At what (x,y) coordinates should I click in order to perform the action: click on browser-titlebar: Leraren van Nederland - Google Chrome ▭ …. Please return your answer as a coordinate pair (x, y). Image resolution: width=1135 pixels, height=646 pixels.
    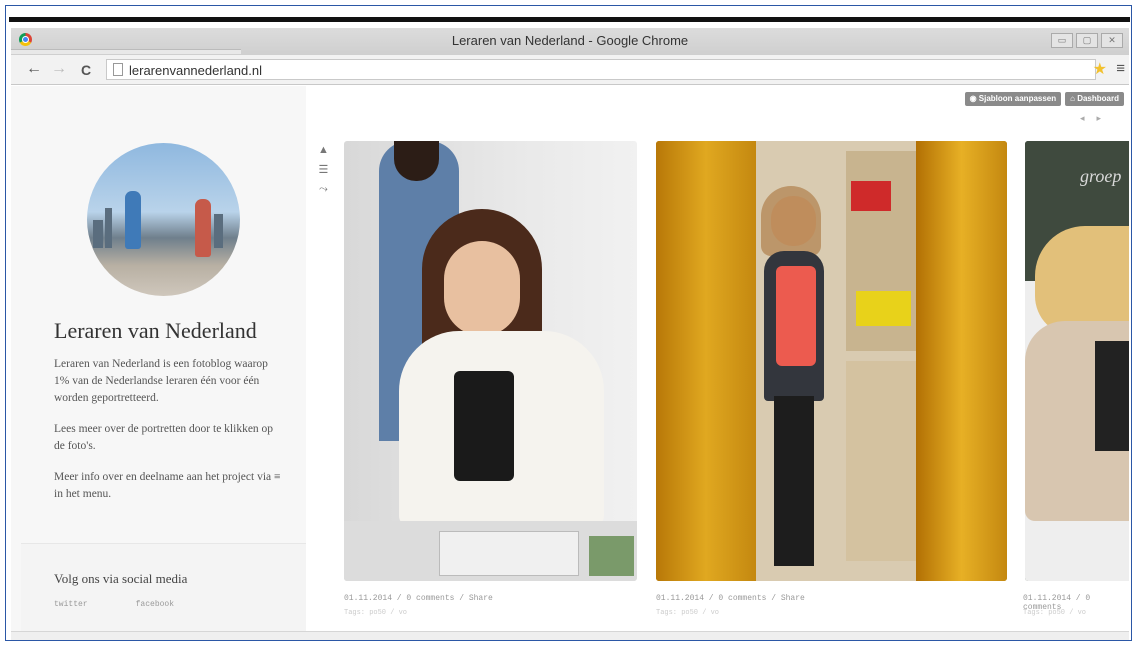
    Looking at the image, I should click on (570, 41).